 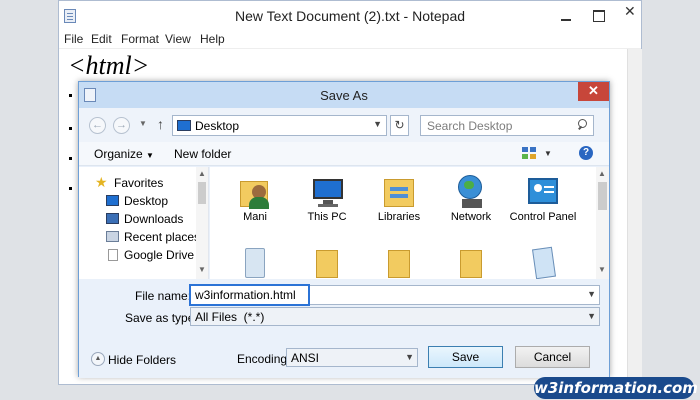 I want to click on change-view-icon, so click(x=530, y=154).